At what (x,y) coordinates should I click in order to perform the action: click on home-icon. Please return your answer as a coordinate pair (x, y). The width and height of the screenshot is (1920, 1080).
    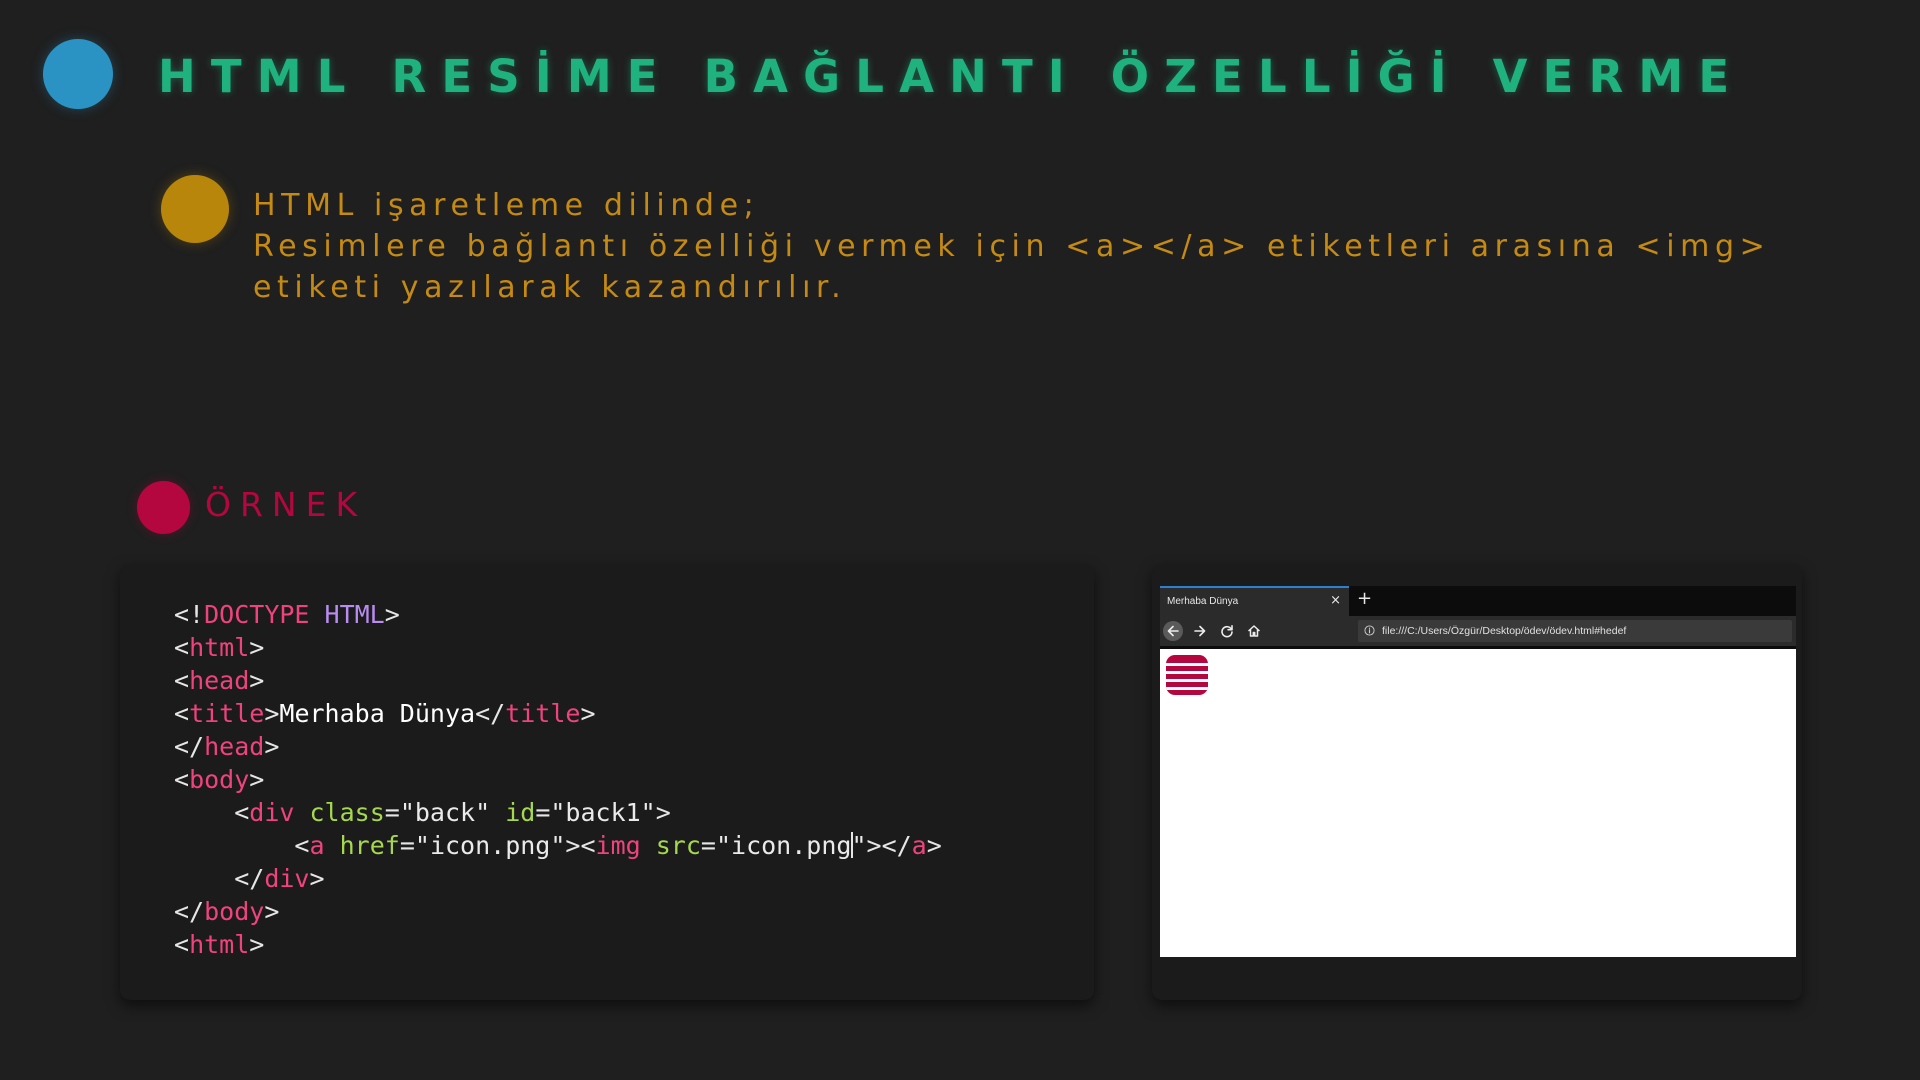
    Looking at the image, I should click on (1254, 631).